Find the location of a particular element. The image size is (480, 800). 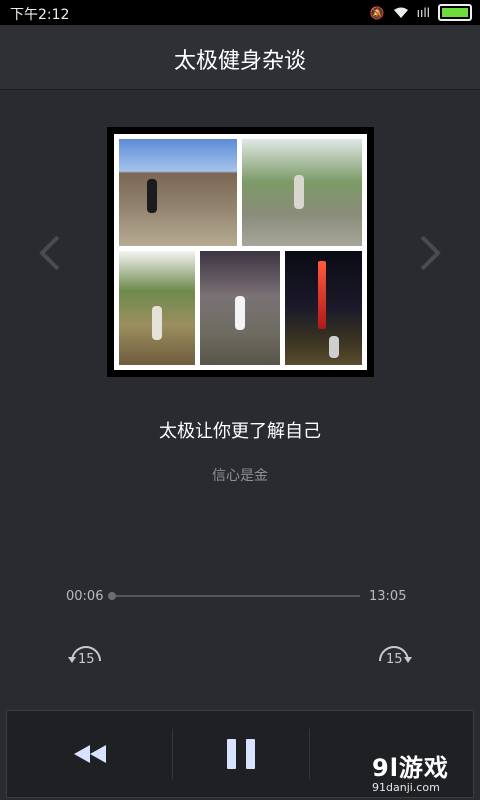

watermark-site: 91danji.com is located at coordinates (406, 787).